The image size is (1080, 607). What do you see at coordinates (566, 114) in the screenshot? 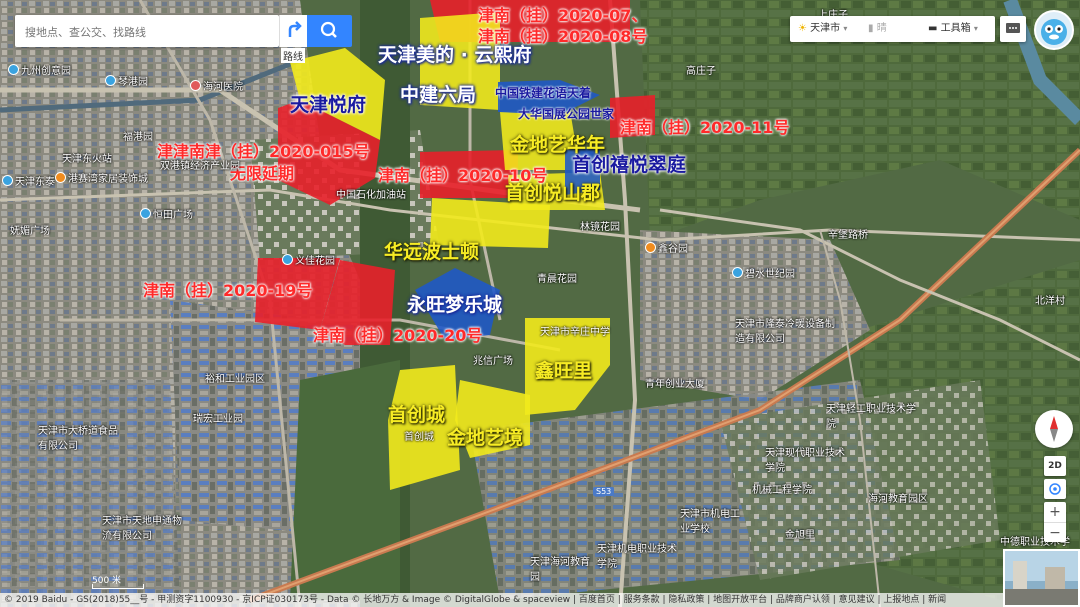
I see `label-dahua-guozhan: 大华国展公园世家` at bounding box center [566, 114].